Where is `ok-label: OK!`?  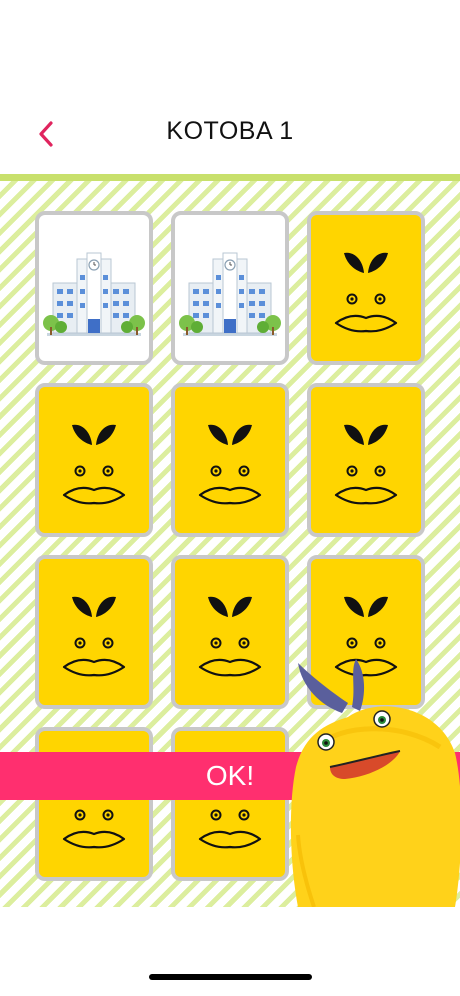
ok-label: OK! is located at coordinates (230, 775).